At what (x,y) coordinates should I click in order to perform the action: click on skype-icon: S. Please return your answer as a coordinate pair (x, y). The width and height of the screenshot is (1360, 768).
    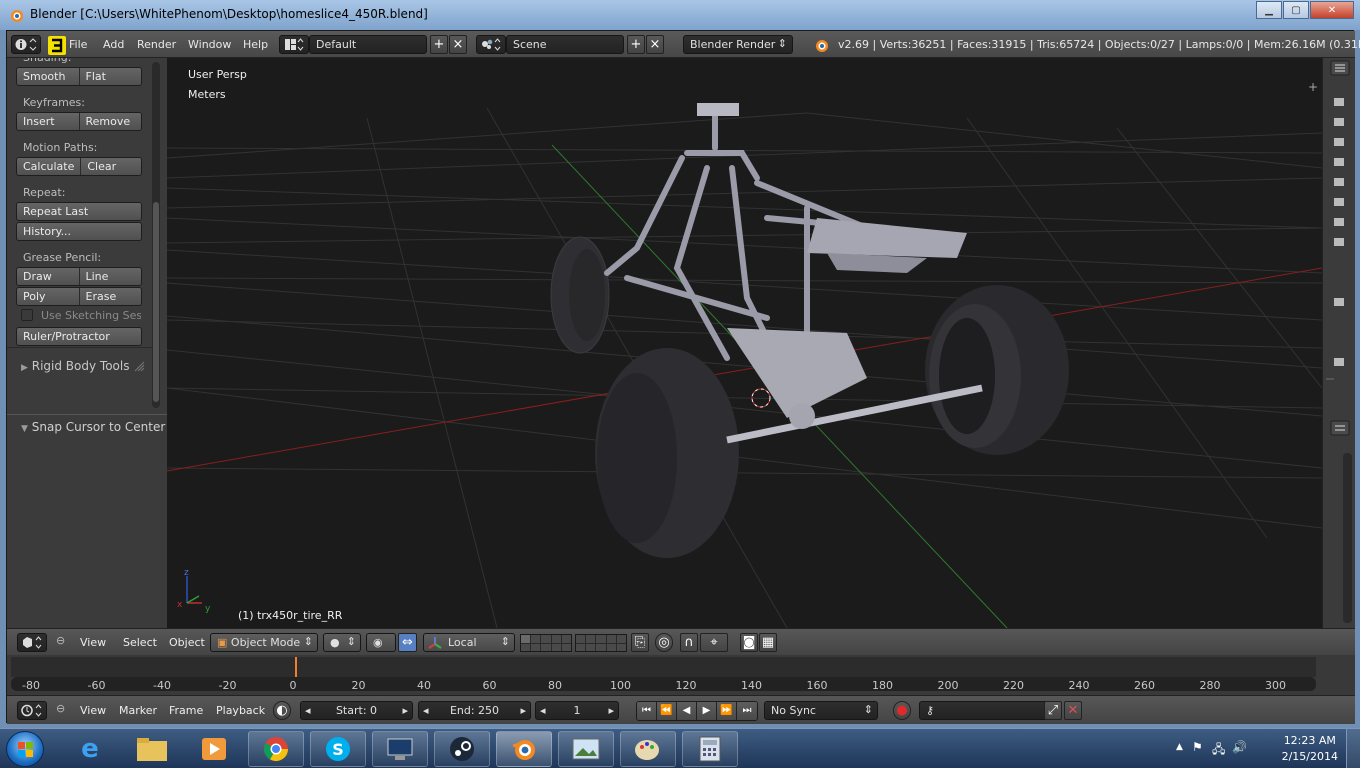
    Looking at the image, I should click on (338, 749).